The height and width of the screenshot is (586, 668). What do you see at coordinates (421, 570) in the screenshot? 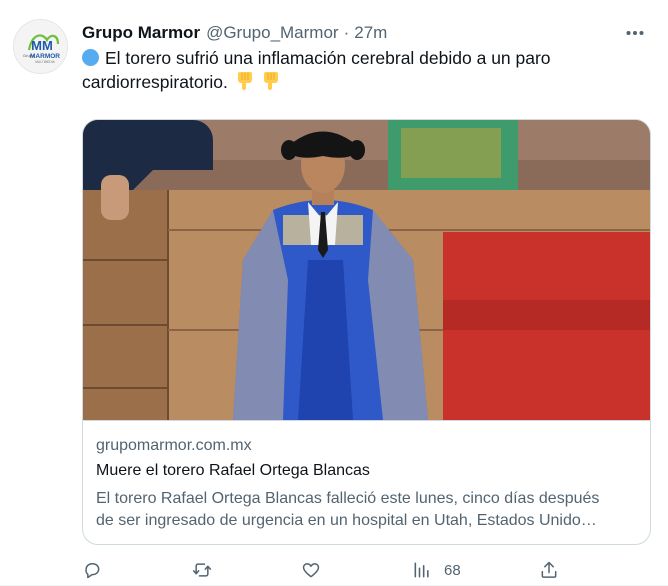
I see `views-icon` at bounding box center [421, 570].